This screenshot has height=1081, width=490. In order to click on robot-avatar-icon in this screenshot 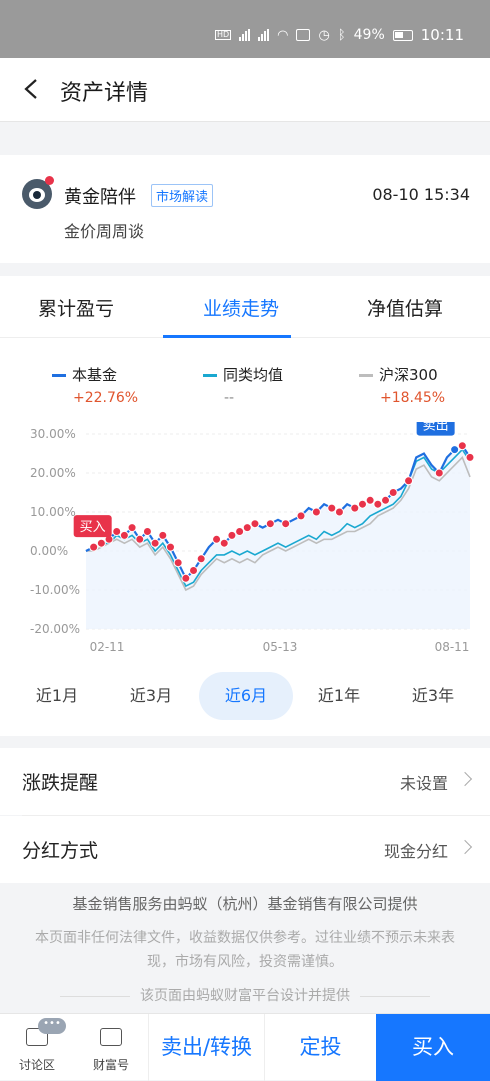, I will do `click(38, 192)`.